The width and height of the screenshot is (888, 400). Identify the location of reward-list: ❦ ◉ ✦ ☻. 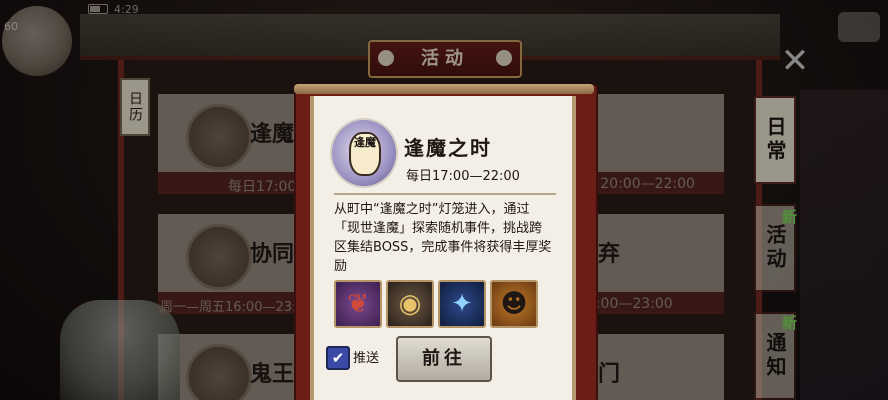
(436, 304).